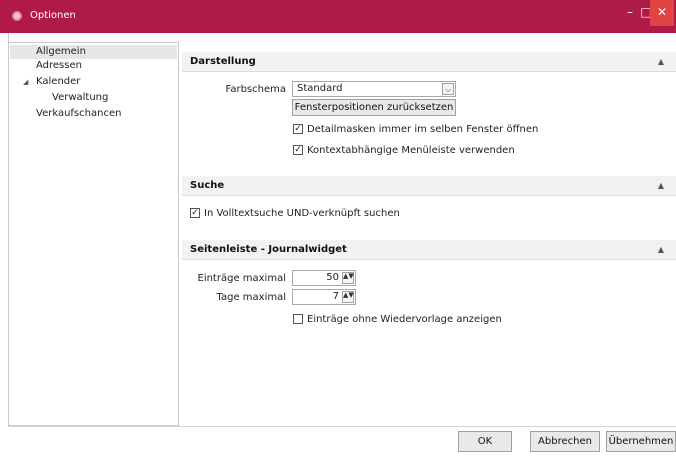  What do you see at coordinates (207, 185) in the screenshot?
I see `section-title: Suche` at bounding box center [207, 185].